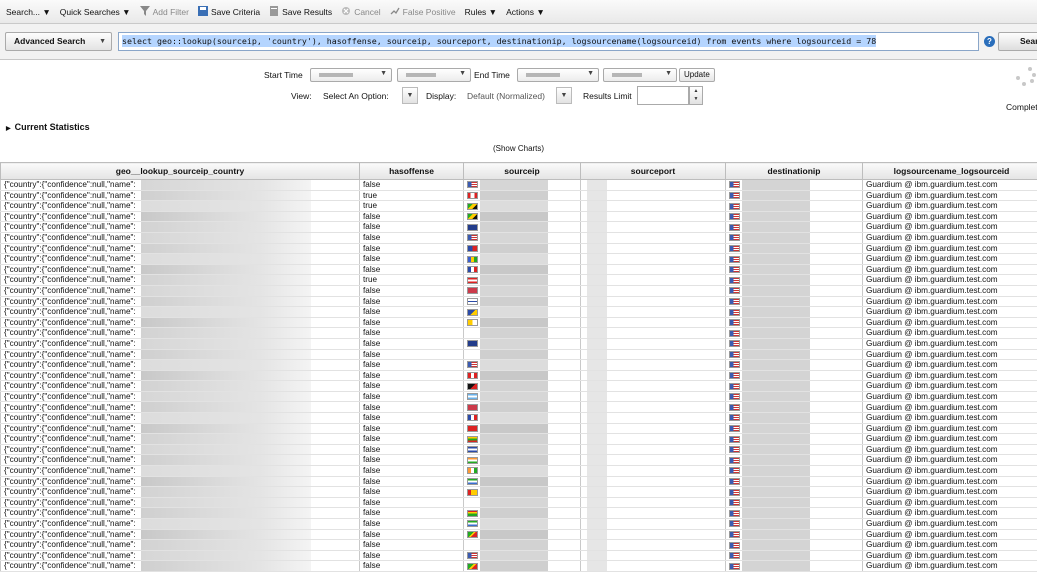 This screenshot has height=575, width=1037. I want to click on search-mode-select: Advanced Search ▼, so click(58, 41).